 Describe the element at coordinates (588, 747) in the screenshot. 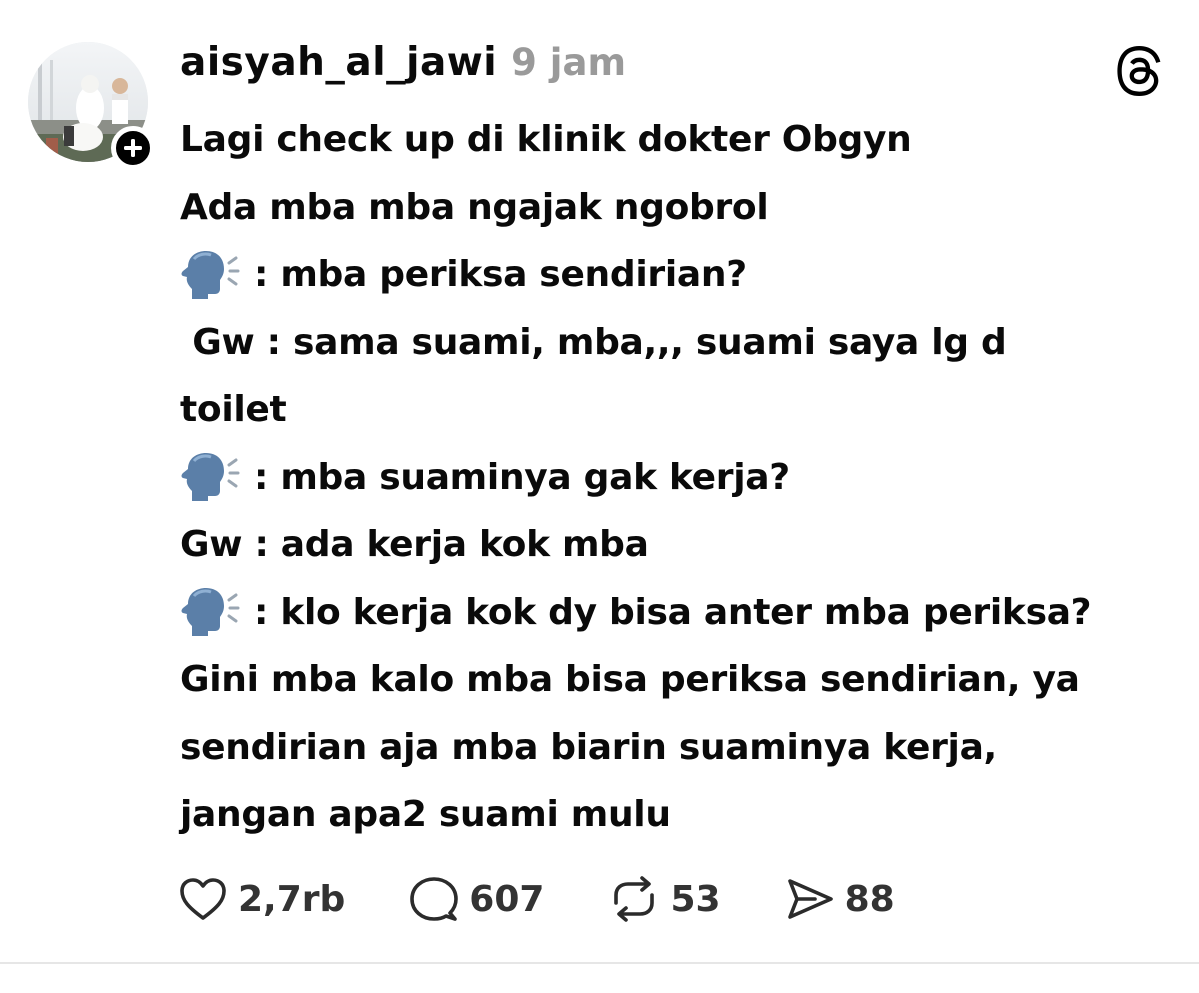

I see `post-line-text: sendirian aja mba biarin suaminya kerja,` at that location.